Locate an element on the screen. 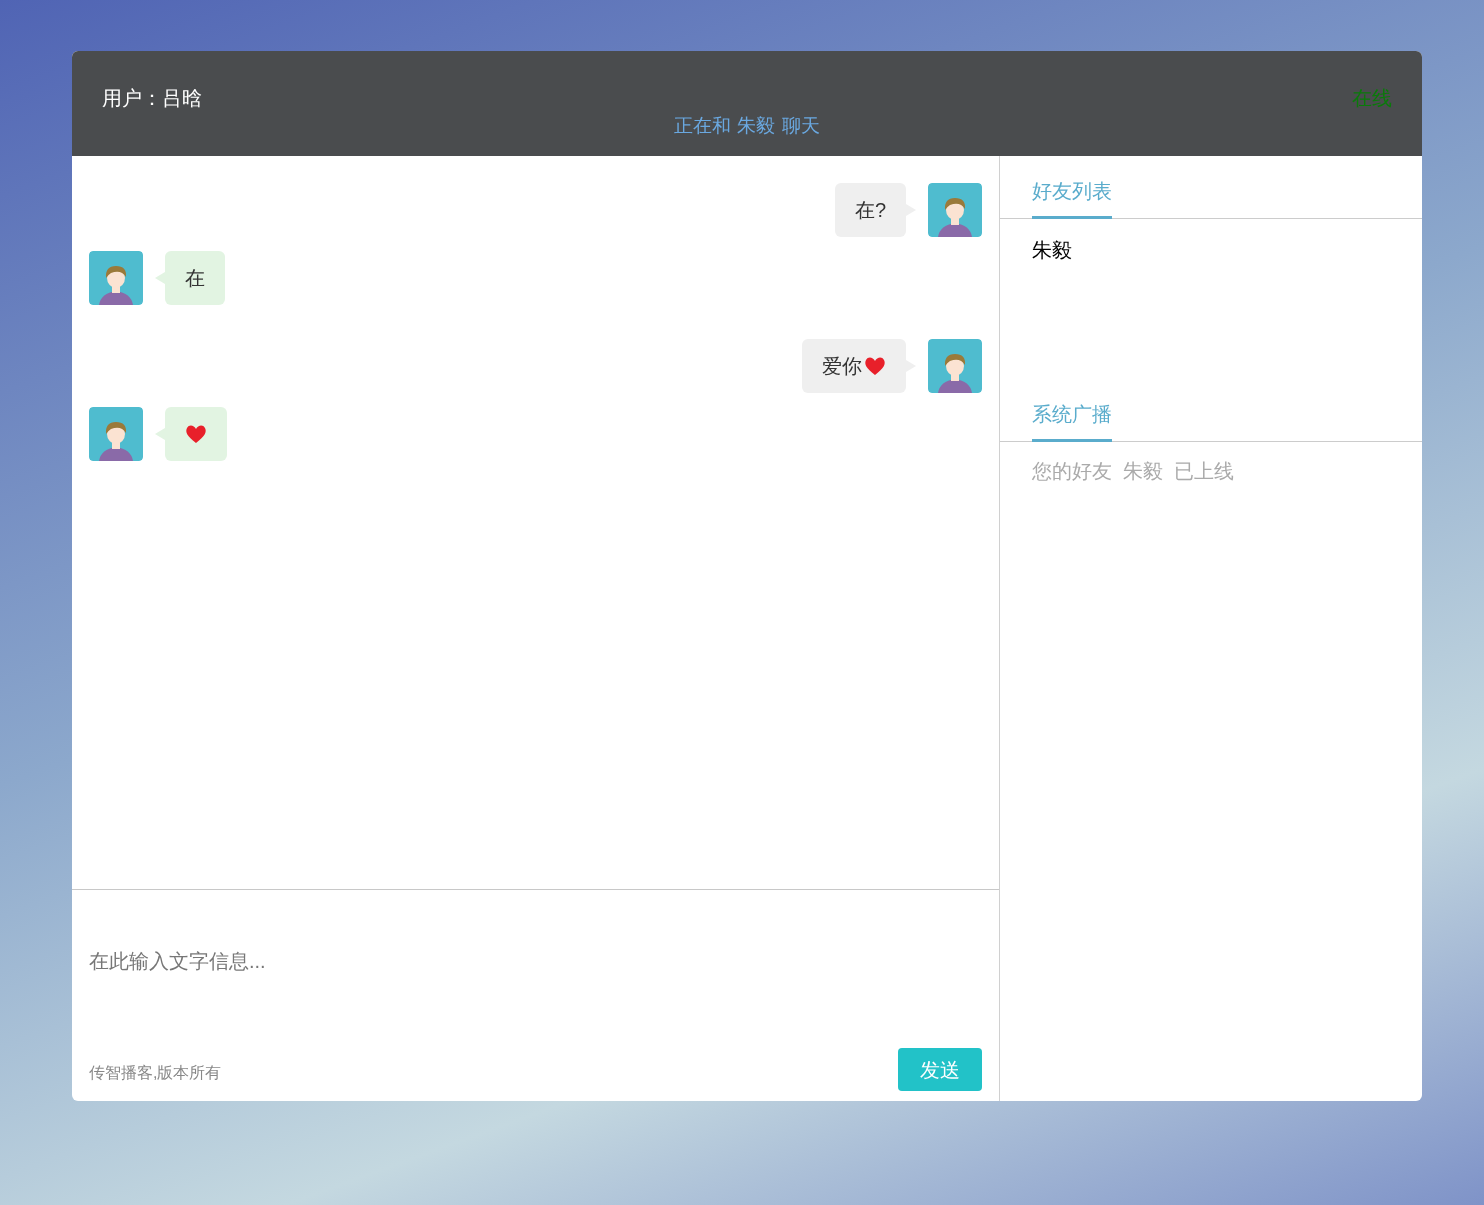  friends-list-tab: 好友列表 is located at coordinates (1072, 197).